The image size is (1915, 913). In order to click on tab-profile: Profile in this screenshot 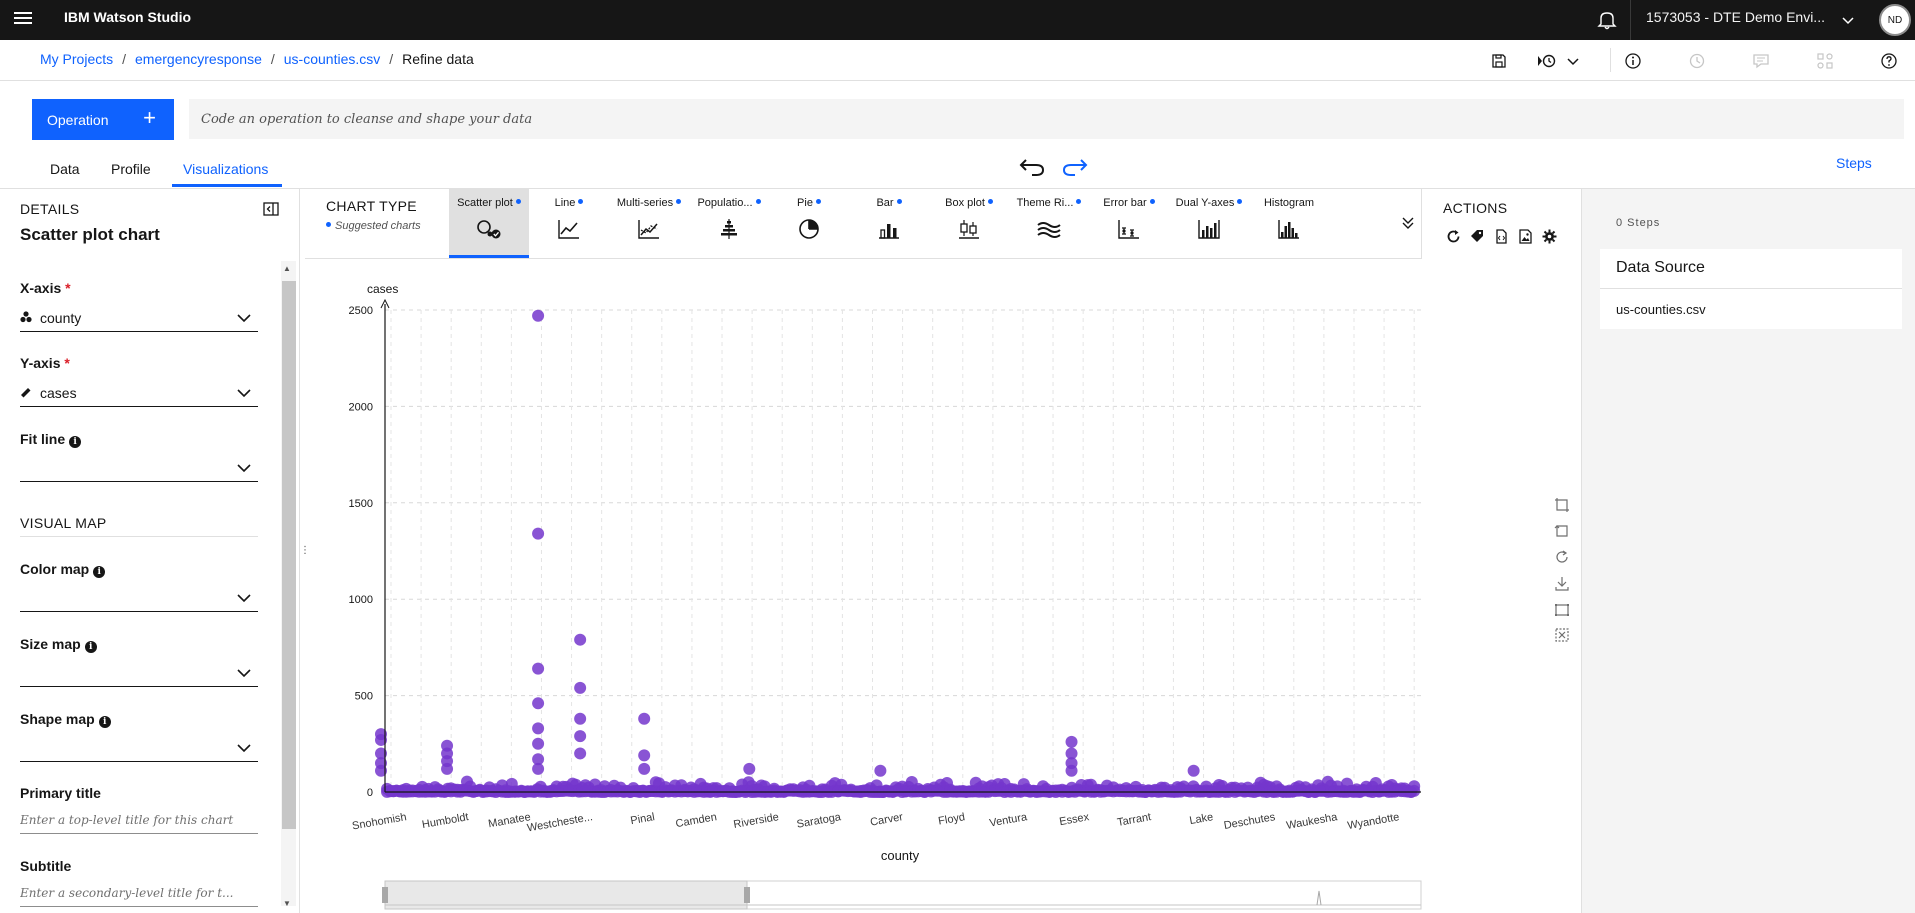, I will do `click(131, 169)`.